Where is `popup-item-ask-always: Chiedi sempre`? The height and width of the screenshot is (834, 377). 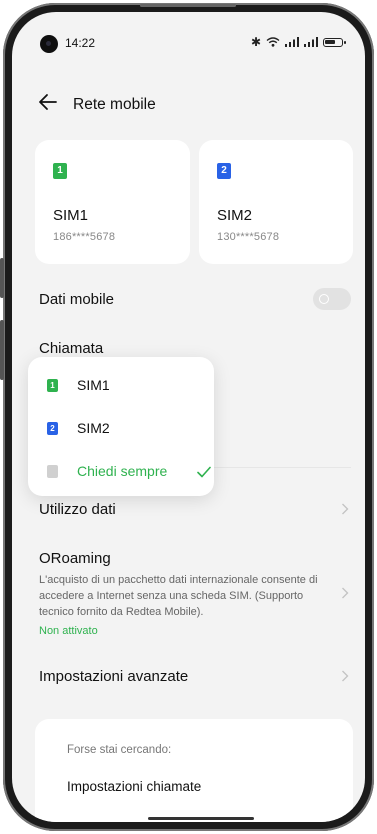
popup-item-ask-always: Chiedi sempre is located at coordinates (121, 471).